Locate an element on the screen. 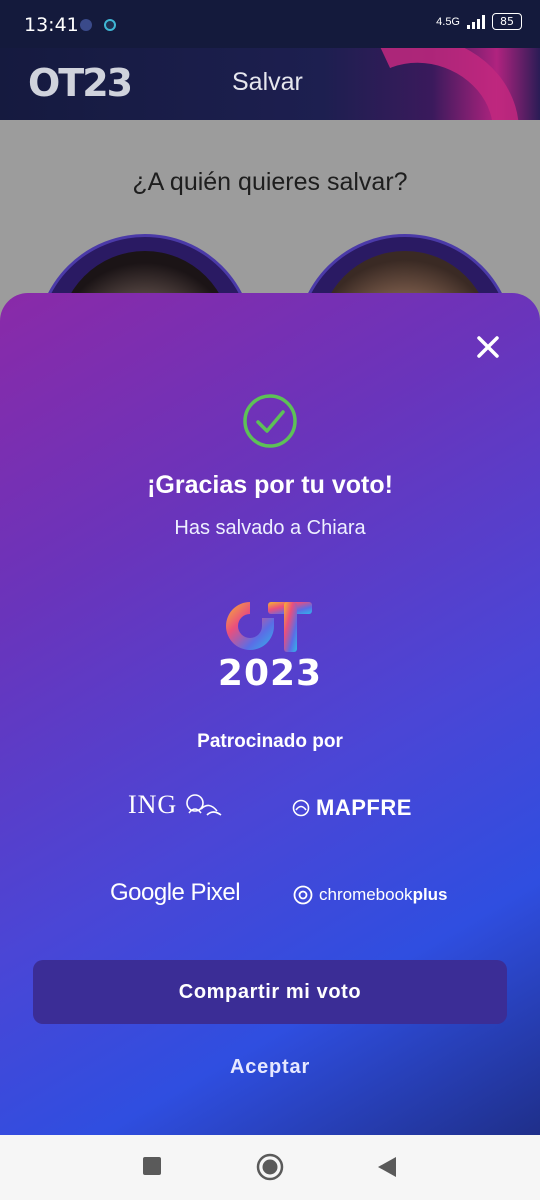  accept-button: Aceptar is located at coordinates (270, 1067).